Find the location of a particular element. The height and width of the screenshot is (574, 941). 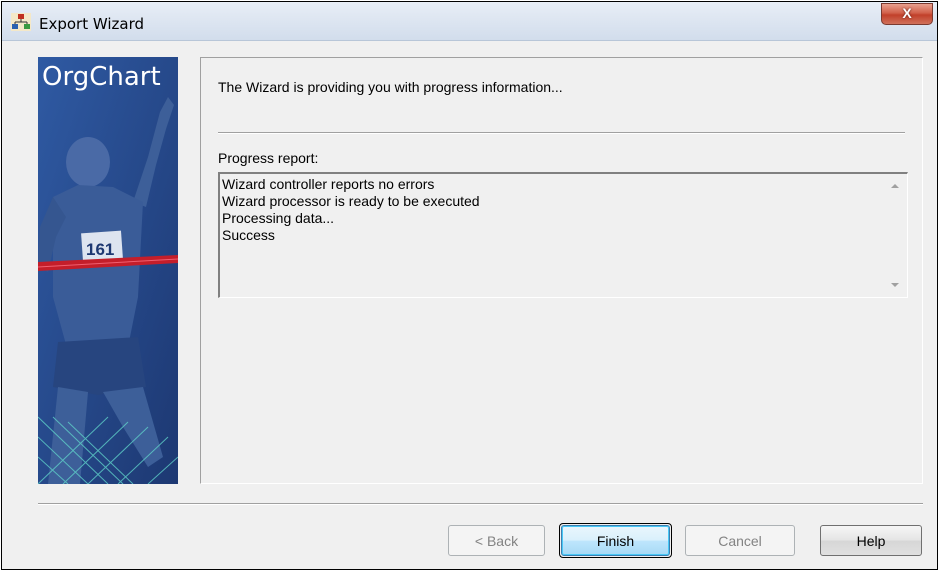

help-button: Help is located at coordinates (871, 540).